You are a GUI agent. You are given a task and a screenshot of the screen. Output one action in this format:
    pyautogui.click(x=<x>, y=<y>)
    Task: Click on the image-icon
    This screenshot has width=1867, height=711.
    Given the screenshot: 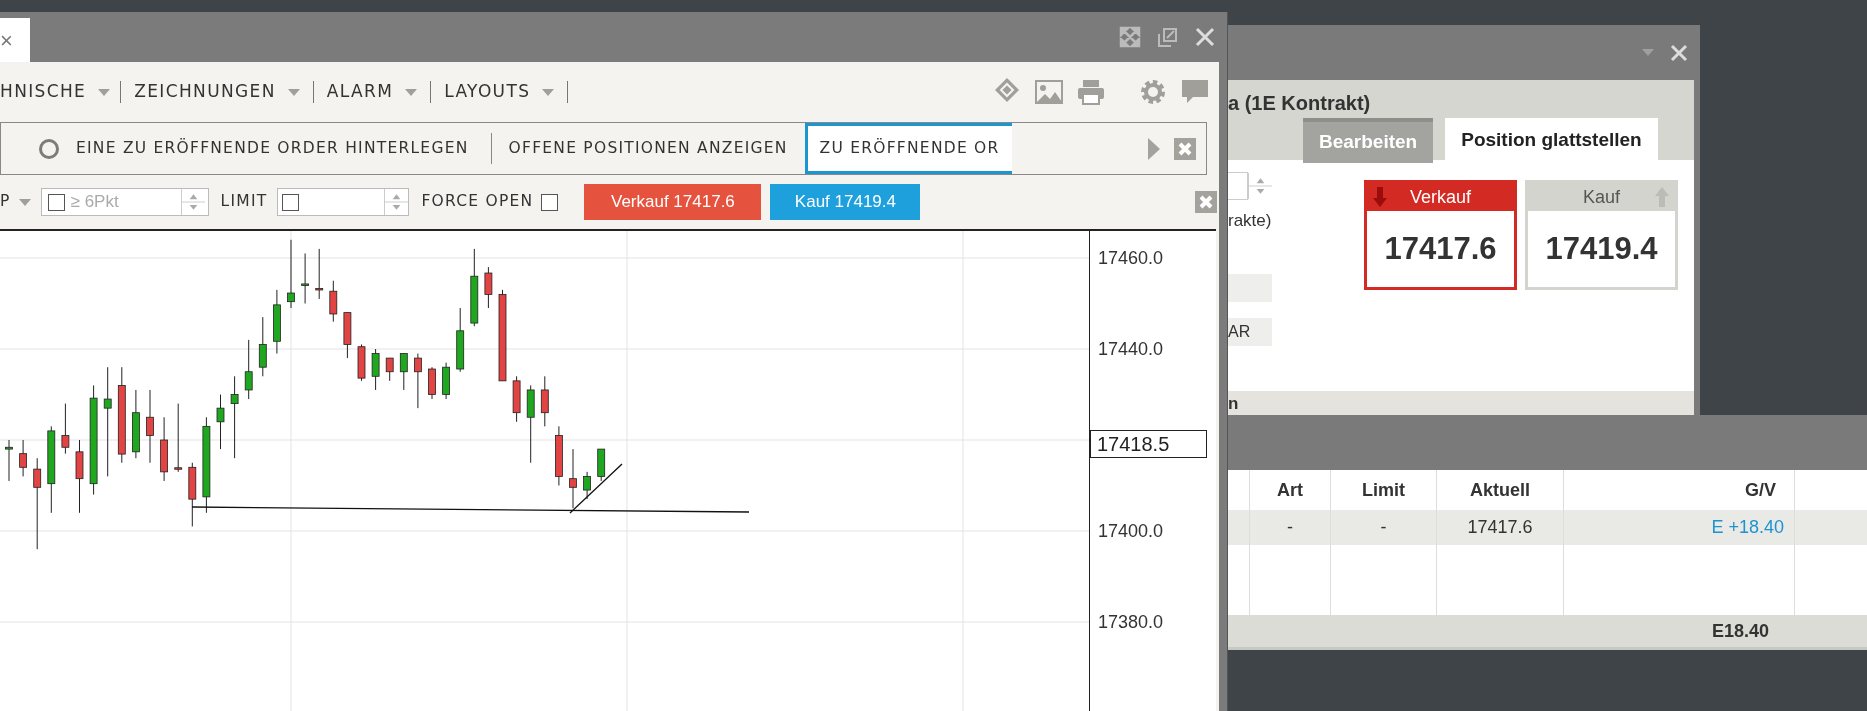 What is the action you would take?
    pyautogui.click(x=1049, y=92)
    